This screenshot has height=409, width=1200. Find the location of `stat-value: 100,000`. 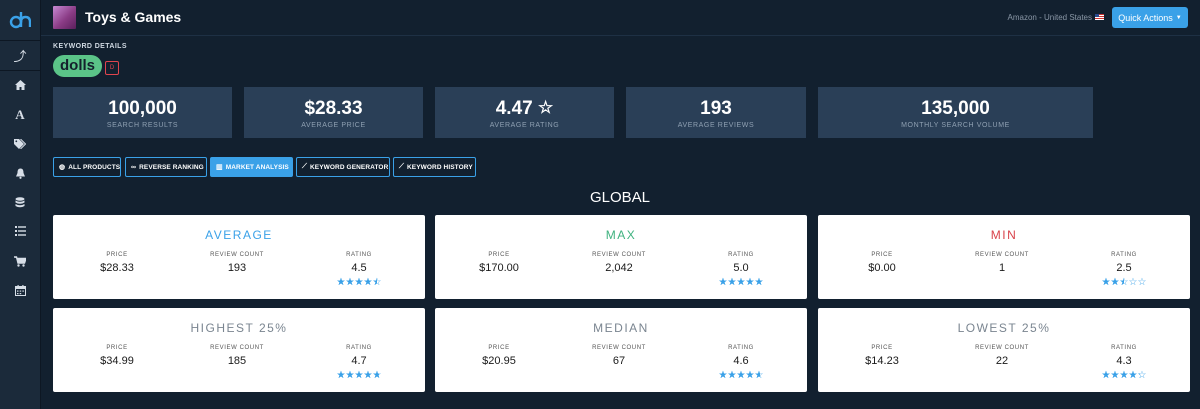

stat-value: 100,000 is located at coordinates (142, 108).